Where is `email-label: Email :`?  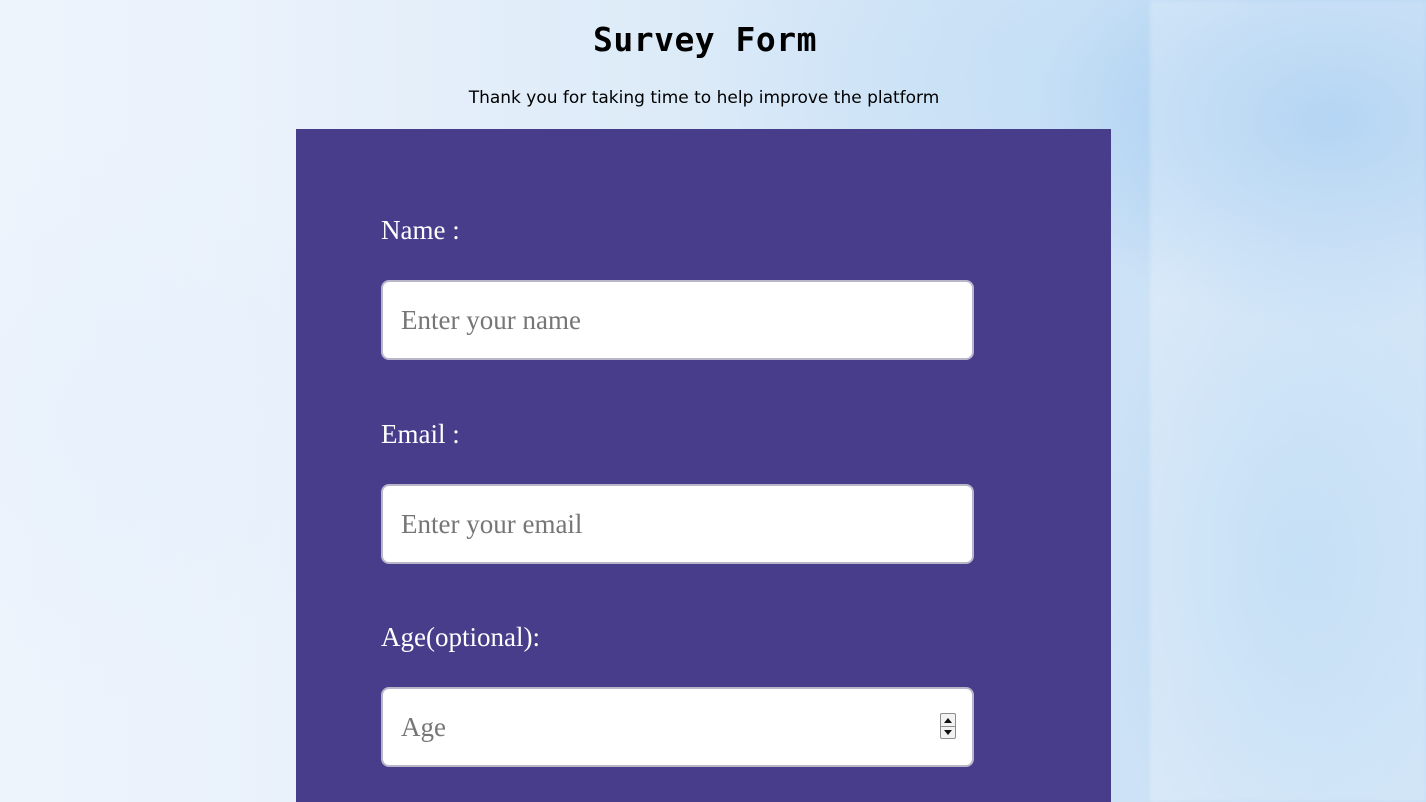 email-label: Email : is located at coordinates (420, 434).